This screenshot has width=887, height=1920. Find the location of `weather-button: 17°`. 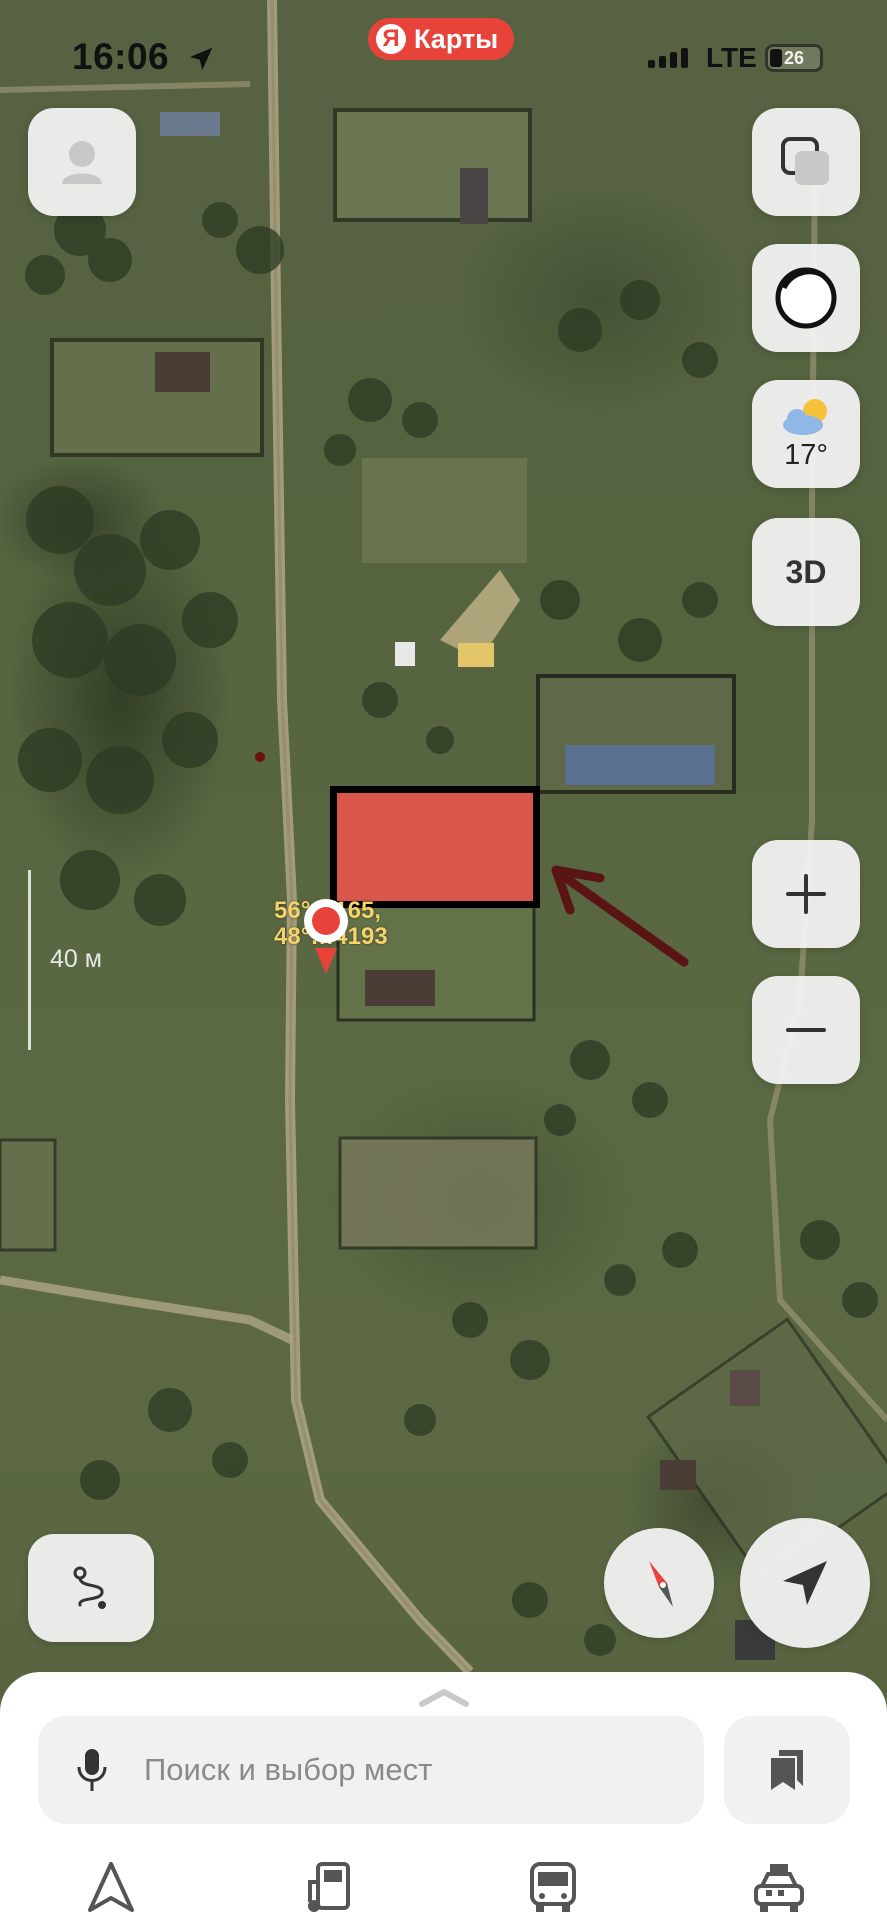

weather-button: 17° is located at coordinates (806, 434).